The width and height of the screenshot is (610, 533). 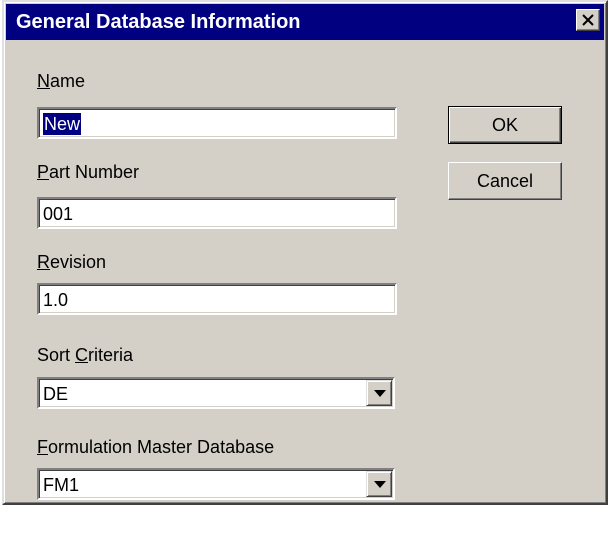 What do you see at coordinates (505, 181) in the screenshot?
I see `cancel-button: Cancel` at bounding box center [505, 181].